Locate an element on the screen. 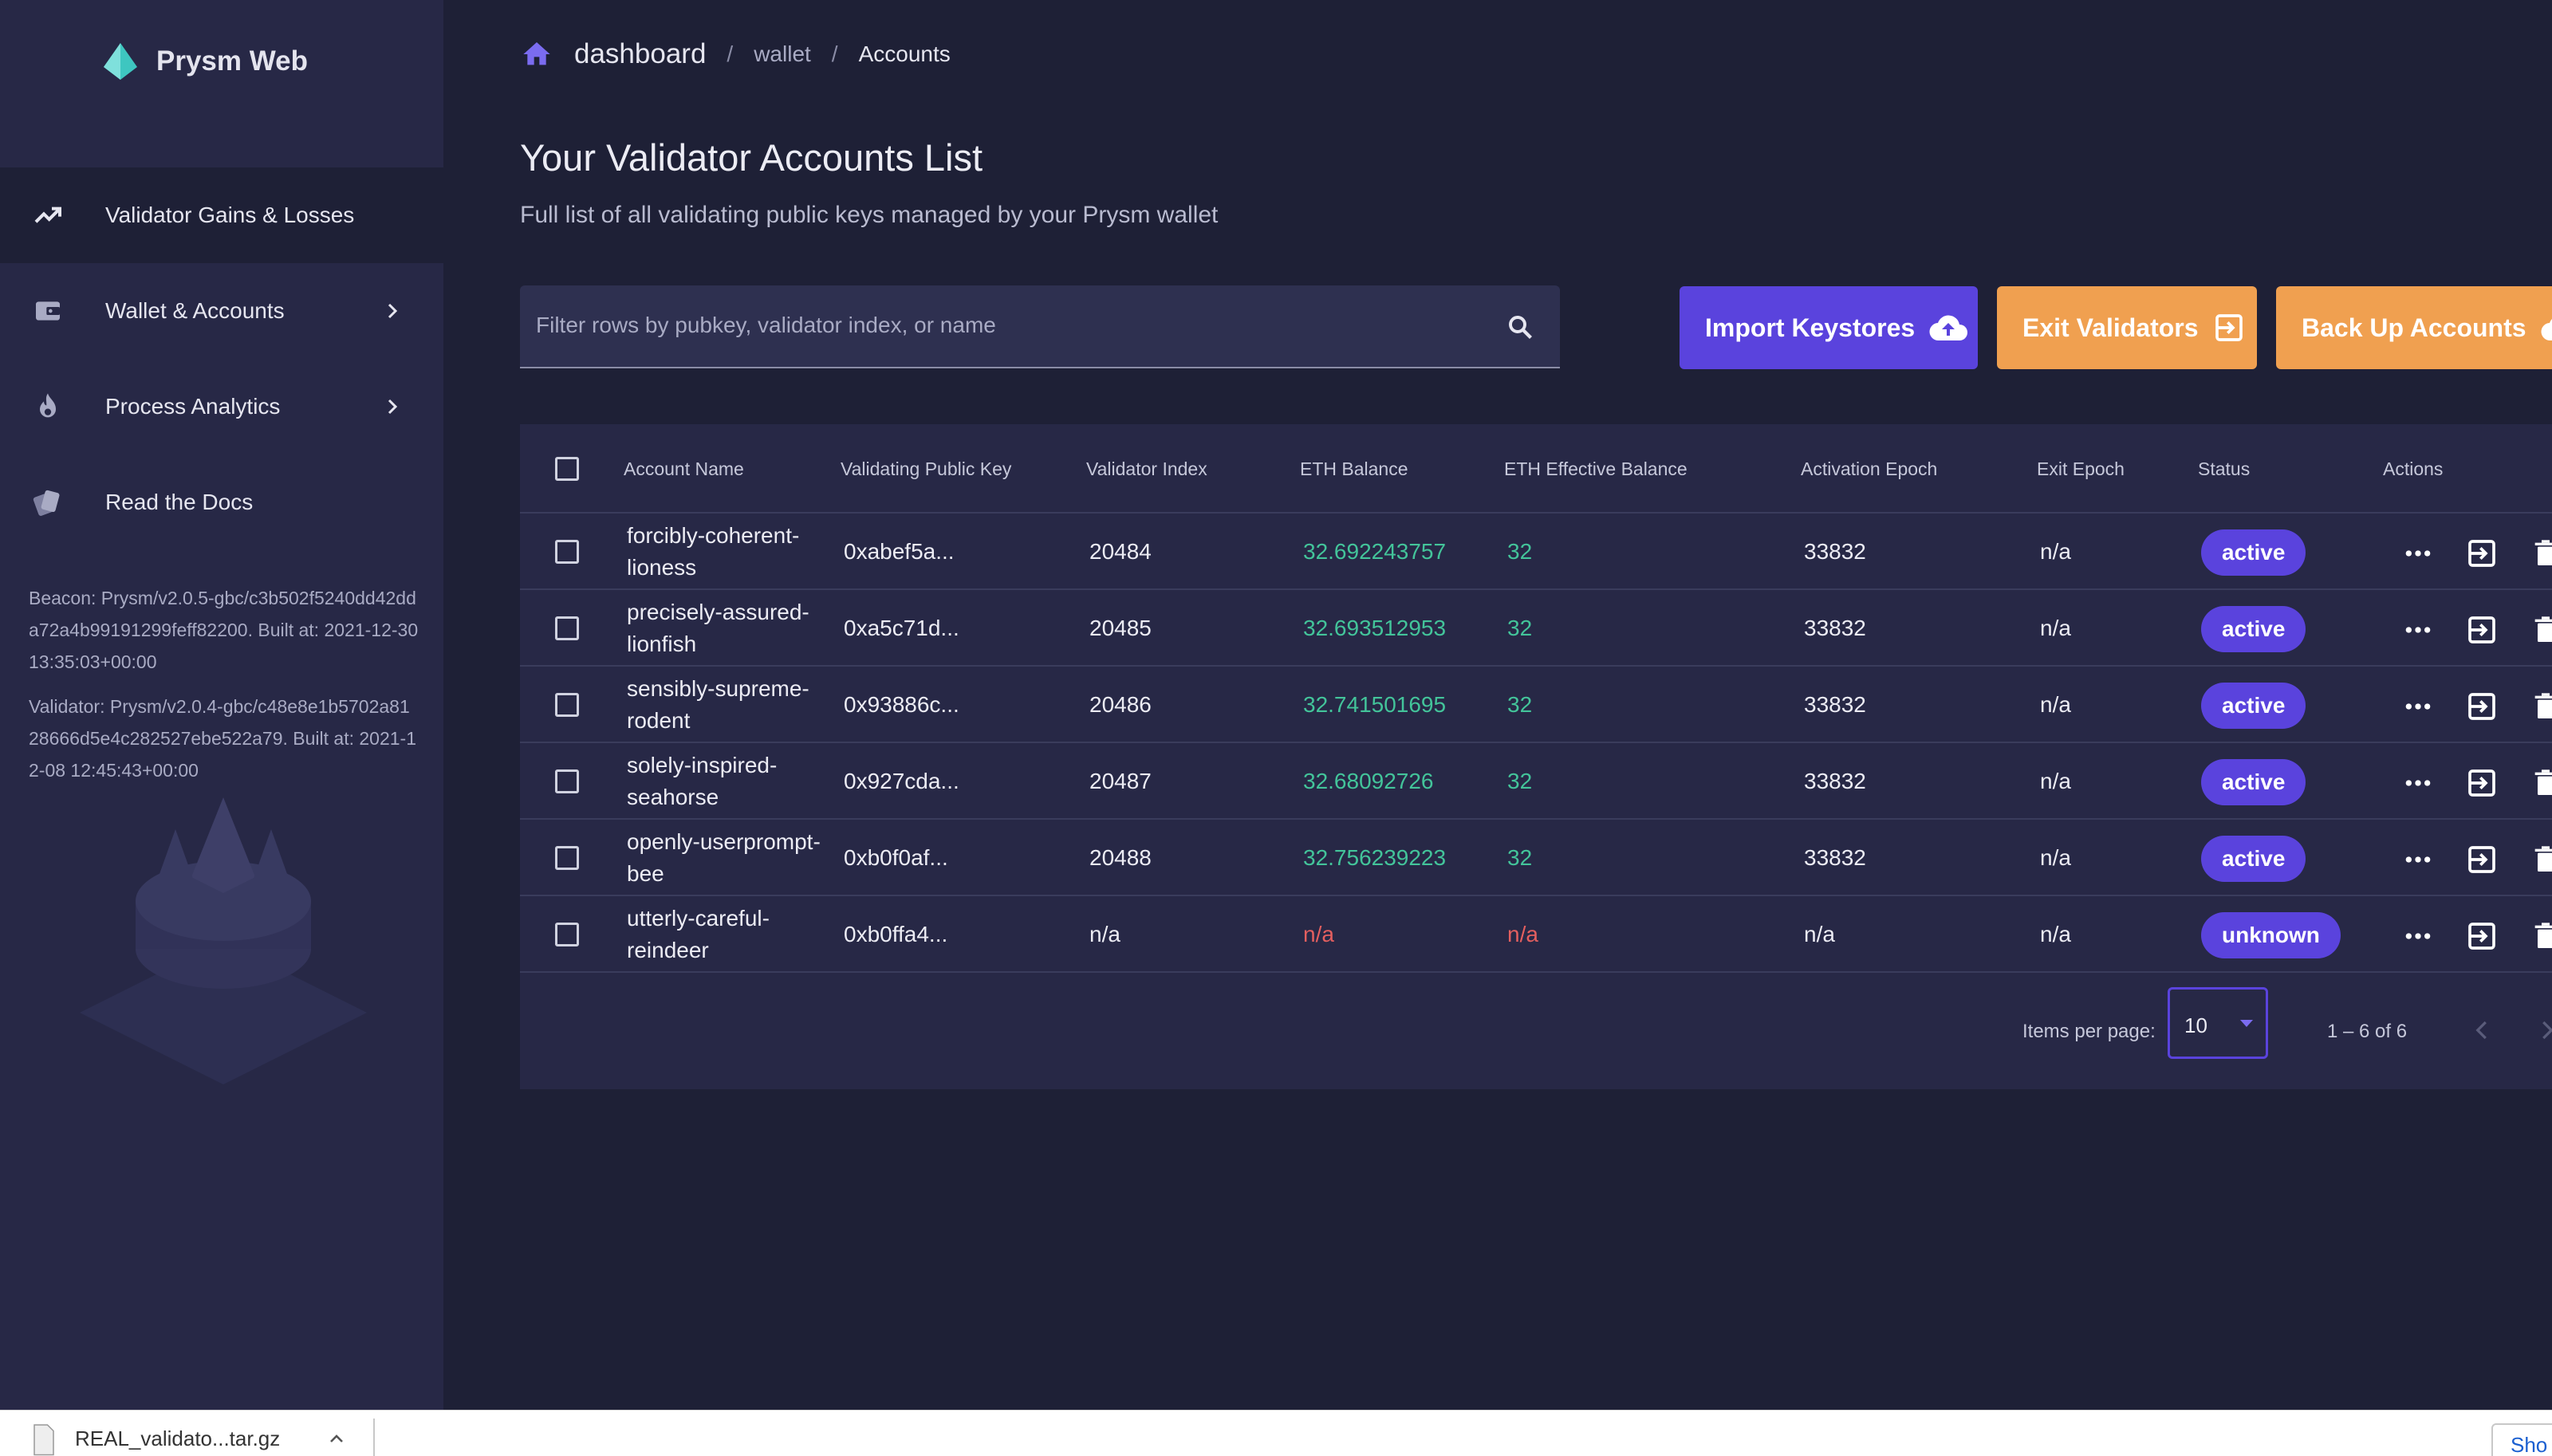  show-all-button: Sho is located at coordinates (2521, 1439).